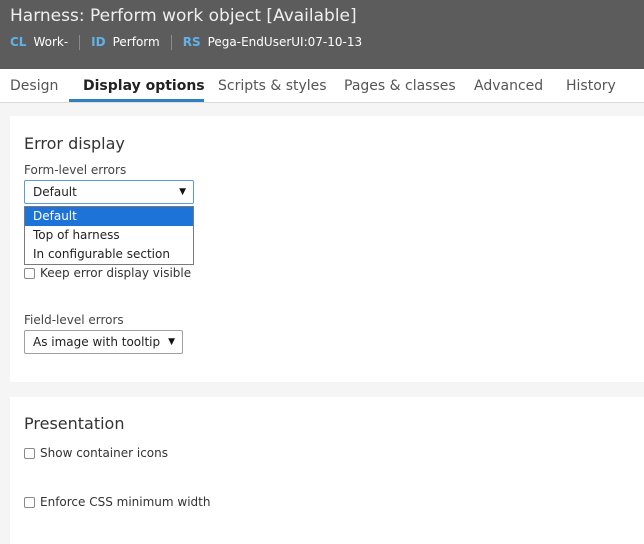  I want to click on ruleset-value: Pega-EndUserUI:07-10-13, so click(285, 42).